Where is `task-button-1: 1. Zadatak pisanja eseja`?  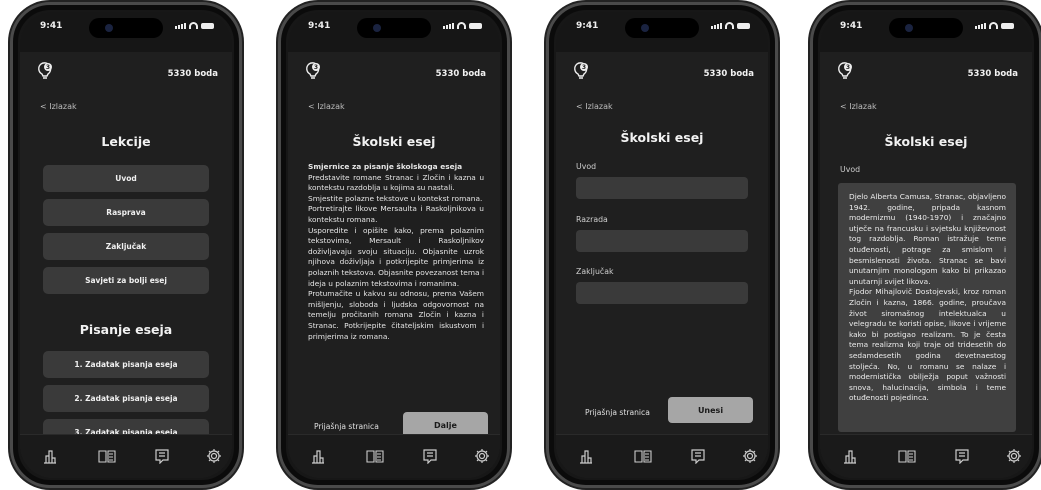 task-button-1: 1. Zadatak pisanja eseja is located at coordinates (126, 364).